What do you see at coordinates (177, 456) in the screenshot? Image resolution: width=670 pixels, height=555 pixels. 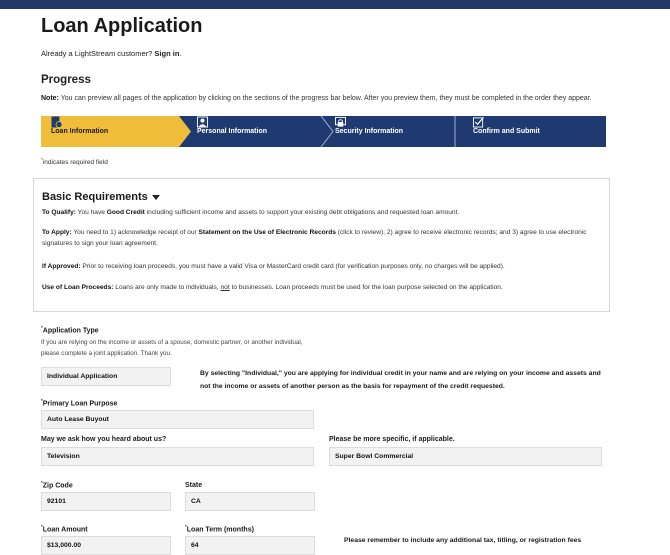 I see `heard-about-select: Television` at bounding box center [177, 456].